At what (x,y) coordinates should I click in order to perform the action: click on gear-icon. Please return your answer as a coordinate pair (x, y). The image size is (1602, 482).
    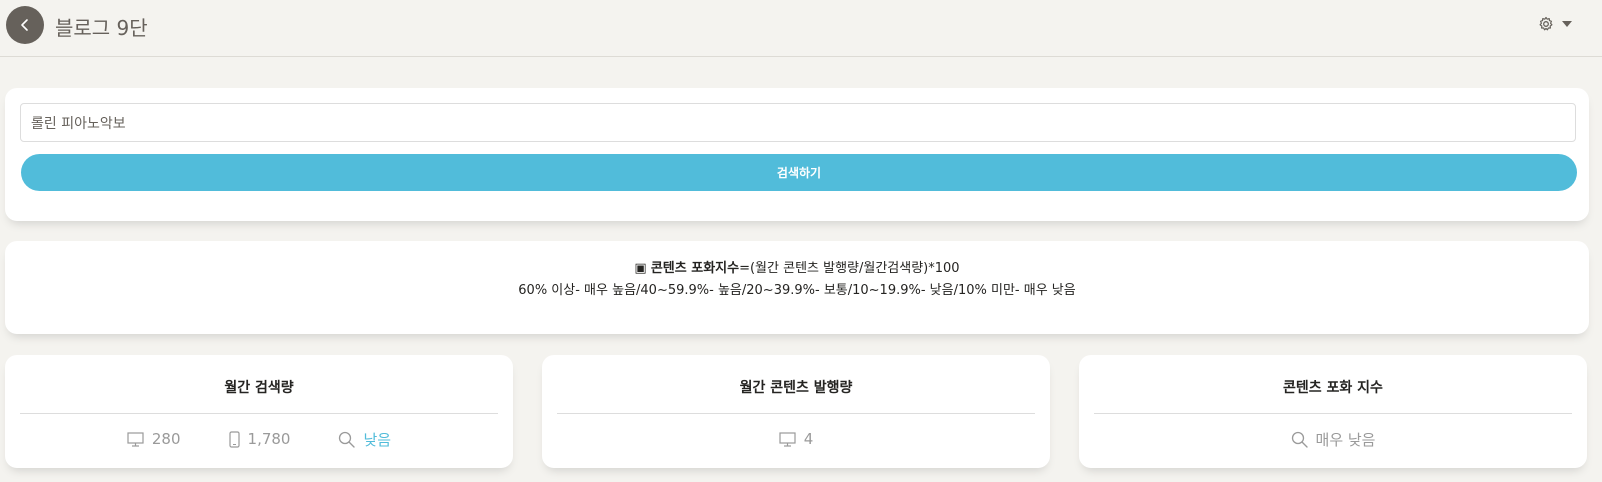
    Looking at the image, I should click on (1546, 24).